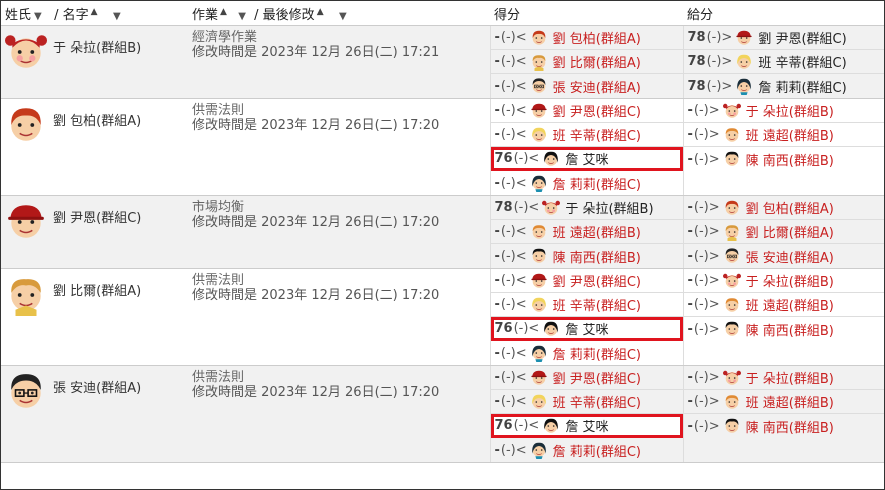 The height and width of the screenshot is (490, 885). I want to click on received-grade-item: - (-)< 劉 包柏(群組A), so click(586, 38).